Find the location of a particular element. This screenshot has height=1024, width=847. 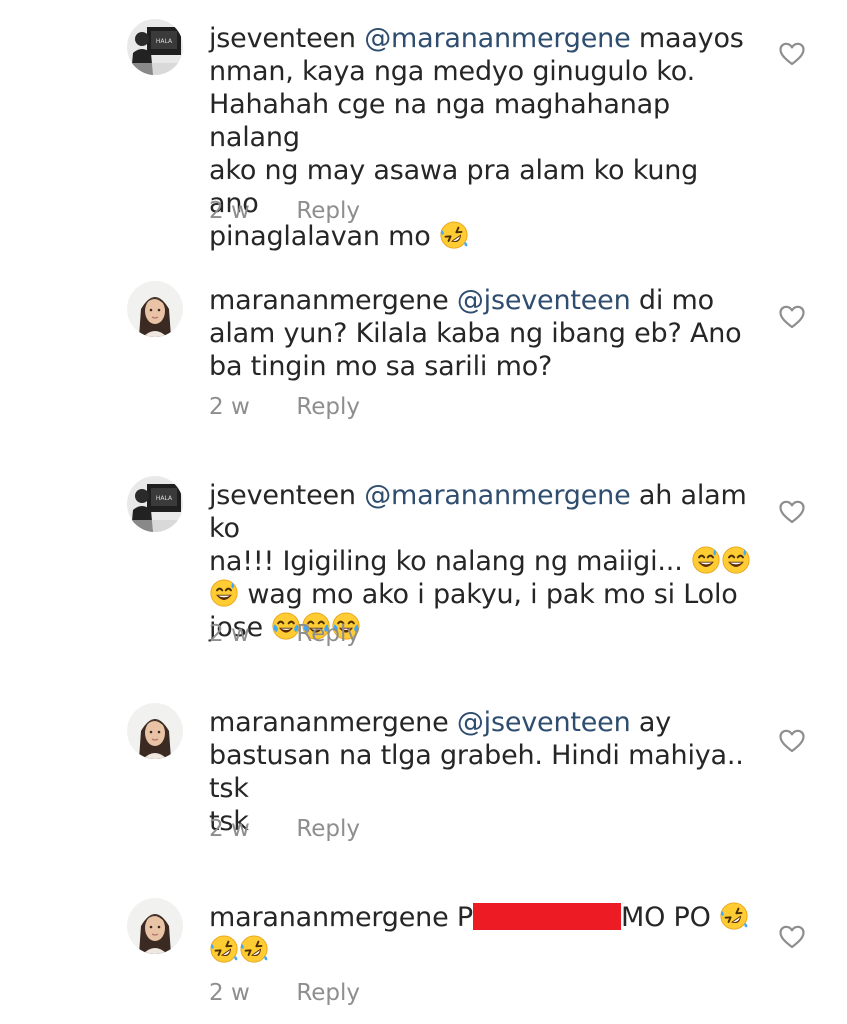

comment-line: di mo is located at coordinates (676, 300).